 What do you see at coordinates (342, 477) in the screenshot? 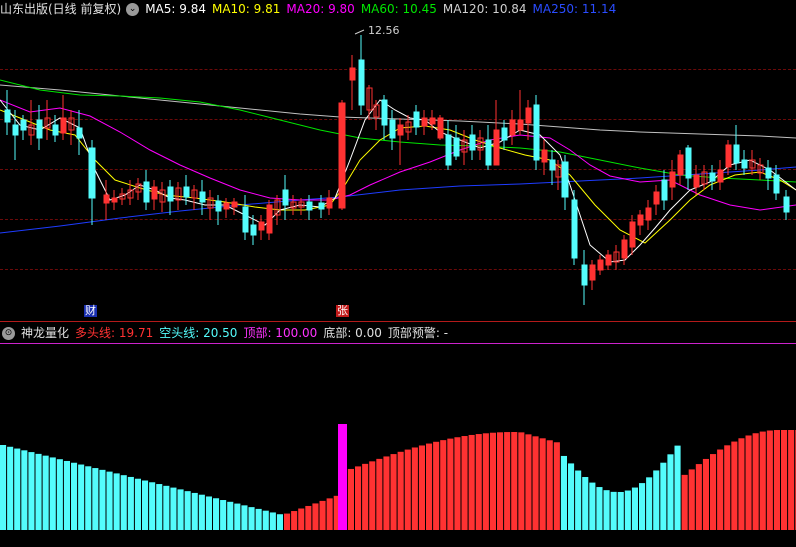
I see `signal-bar` at bounding box center [342, 477].